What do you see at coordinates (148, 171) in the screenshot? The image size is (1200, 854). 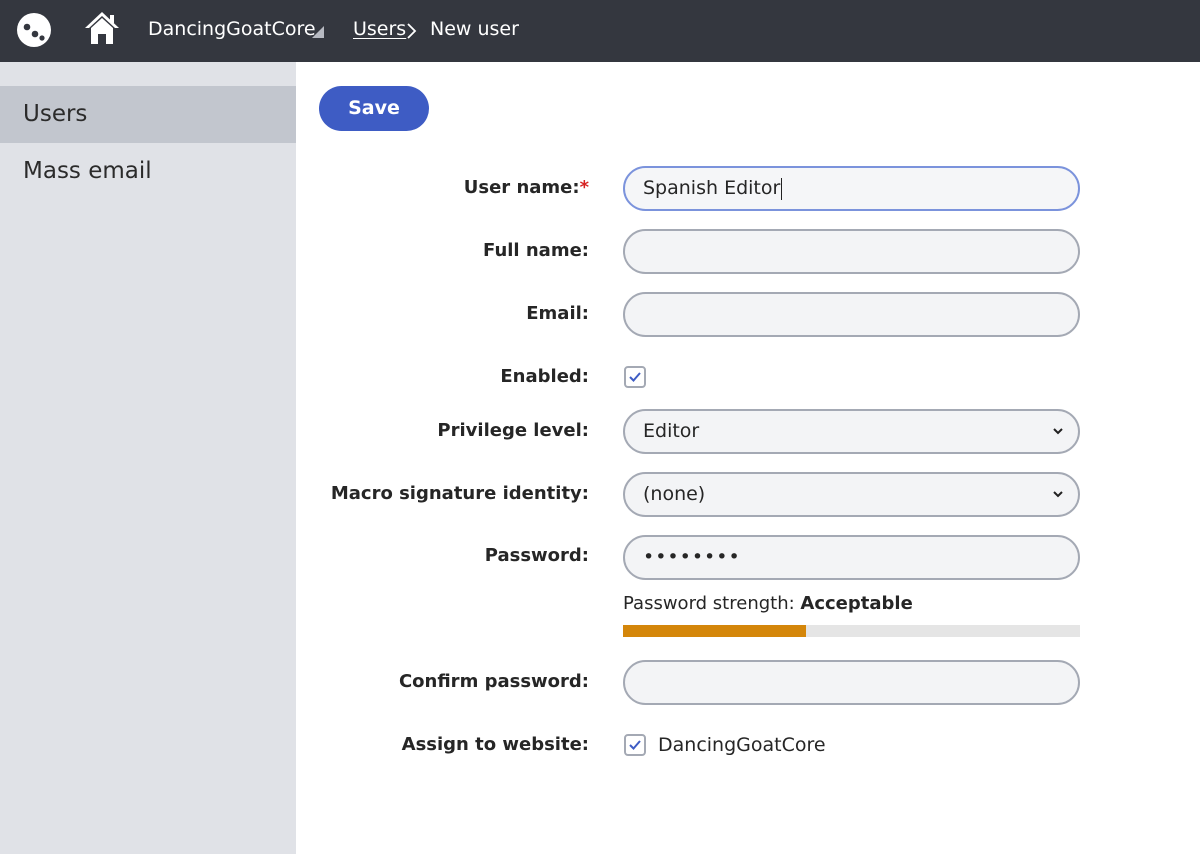 I see `sidebar-item-mass-email: Mass email` at bounding box center [148, 171].